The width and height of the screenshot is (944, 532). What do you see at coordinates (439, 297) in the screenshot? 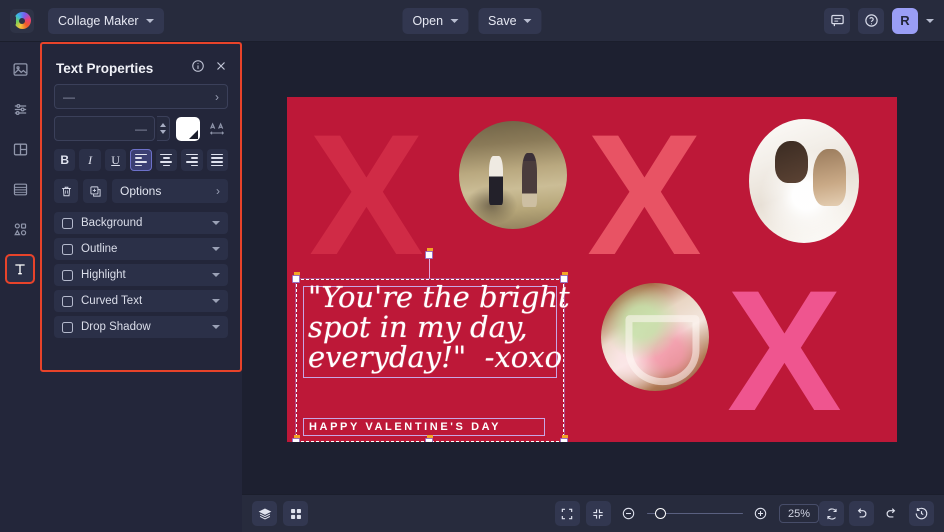
I see `canvas-script-line-1: "You're the bright` at bounding box center [439, 297].